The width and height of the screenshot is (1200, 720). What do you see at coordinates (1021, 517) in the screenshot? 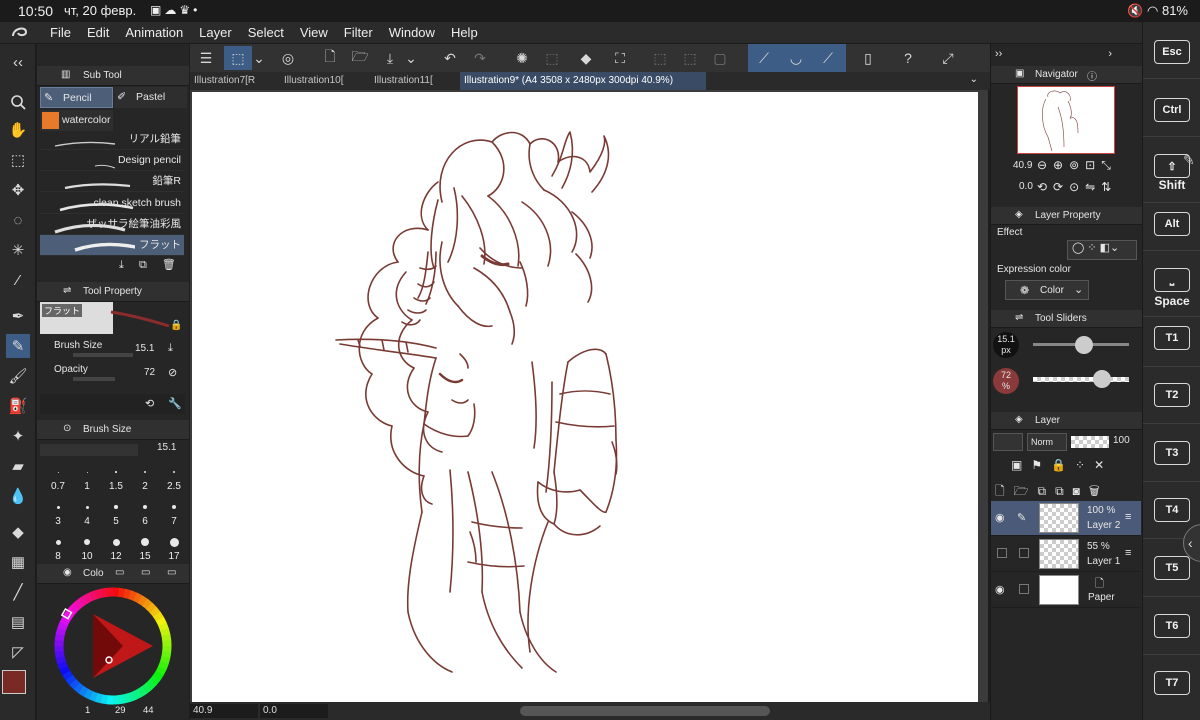
I see `pen-icon: ✎` at bounding box center [1021, 517].